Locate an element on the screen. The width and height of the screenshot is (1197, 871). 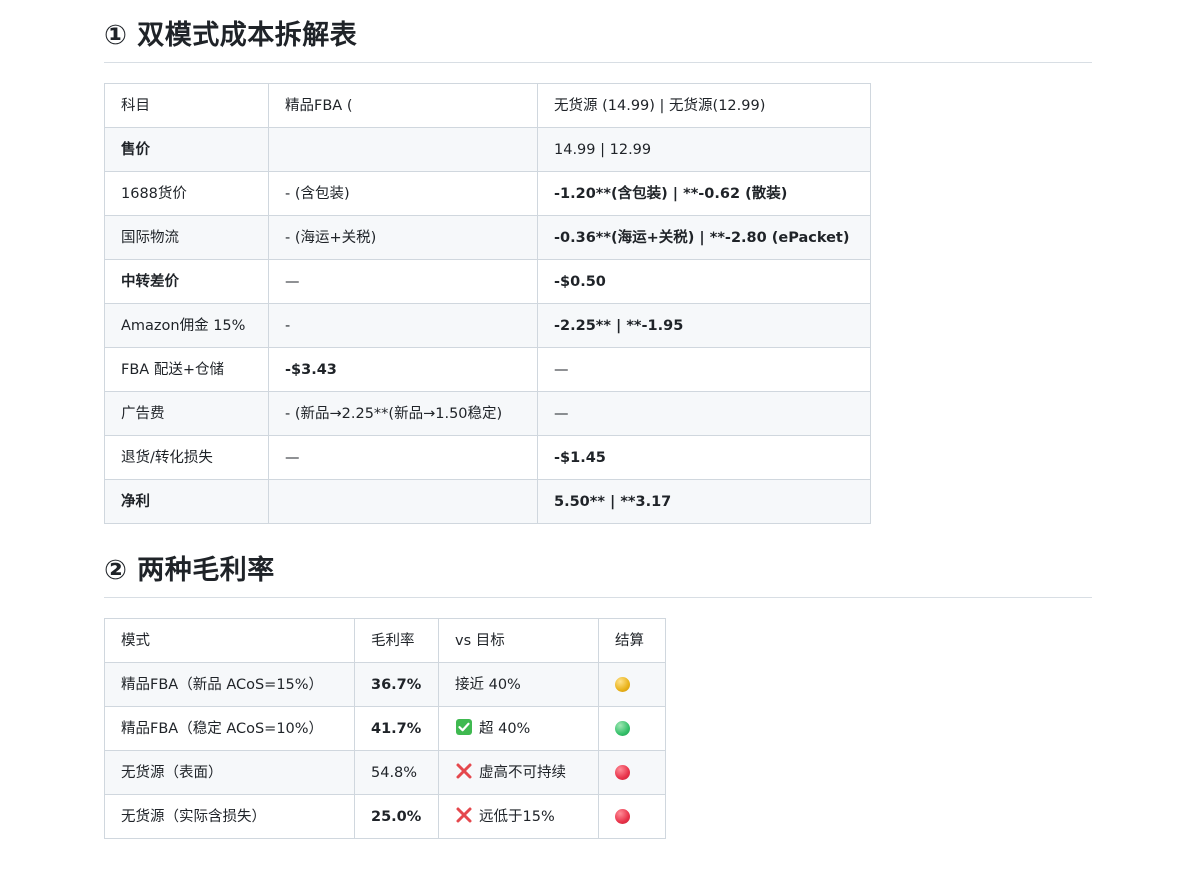
green-circle-icon is located at coordinates (622, 728).